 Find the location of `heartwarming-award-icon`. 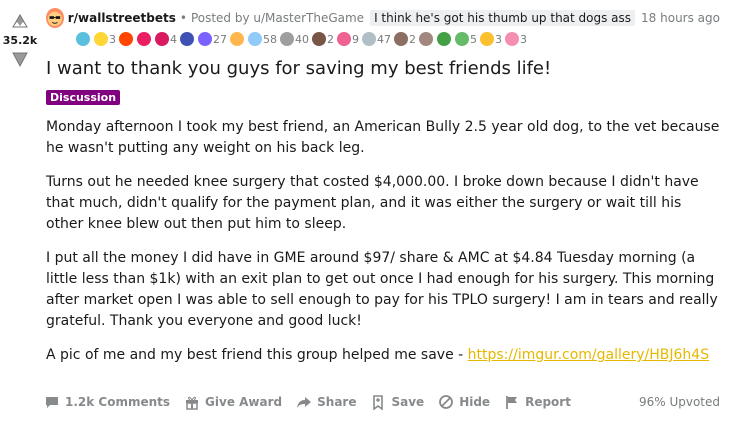

heartwarming-award-icon is located at coordinates (344, 39).